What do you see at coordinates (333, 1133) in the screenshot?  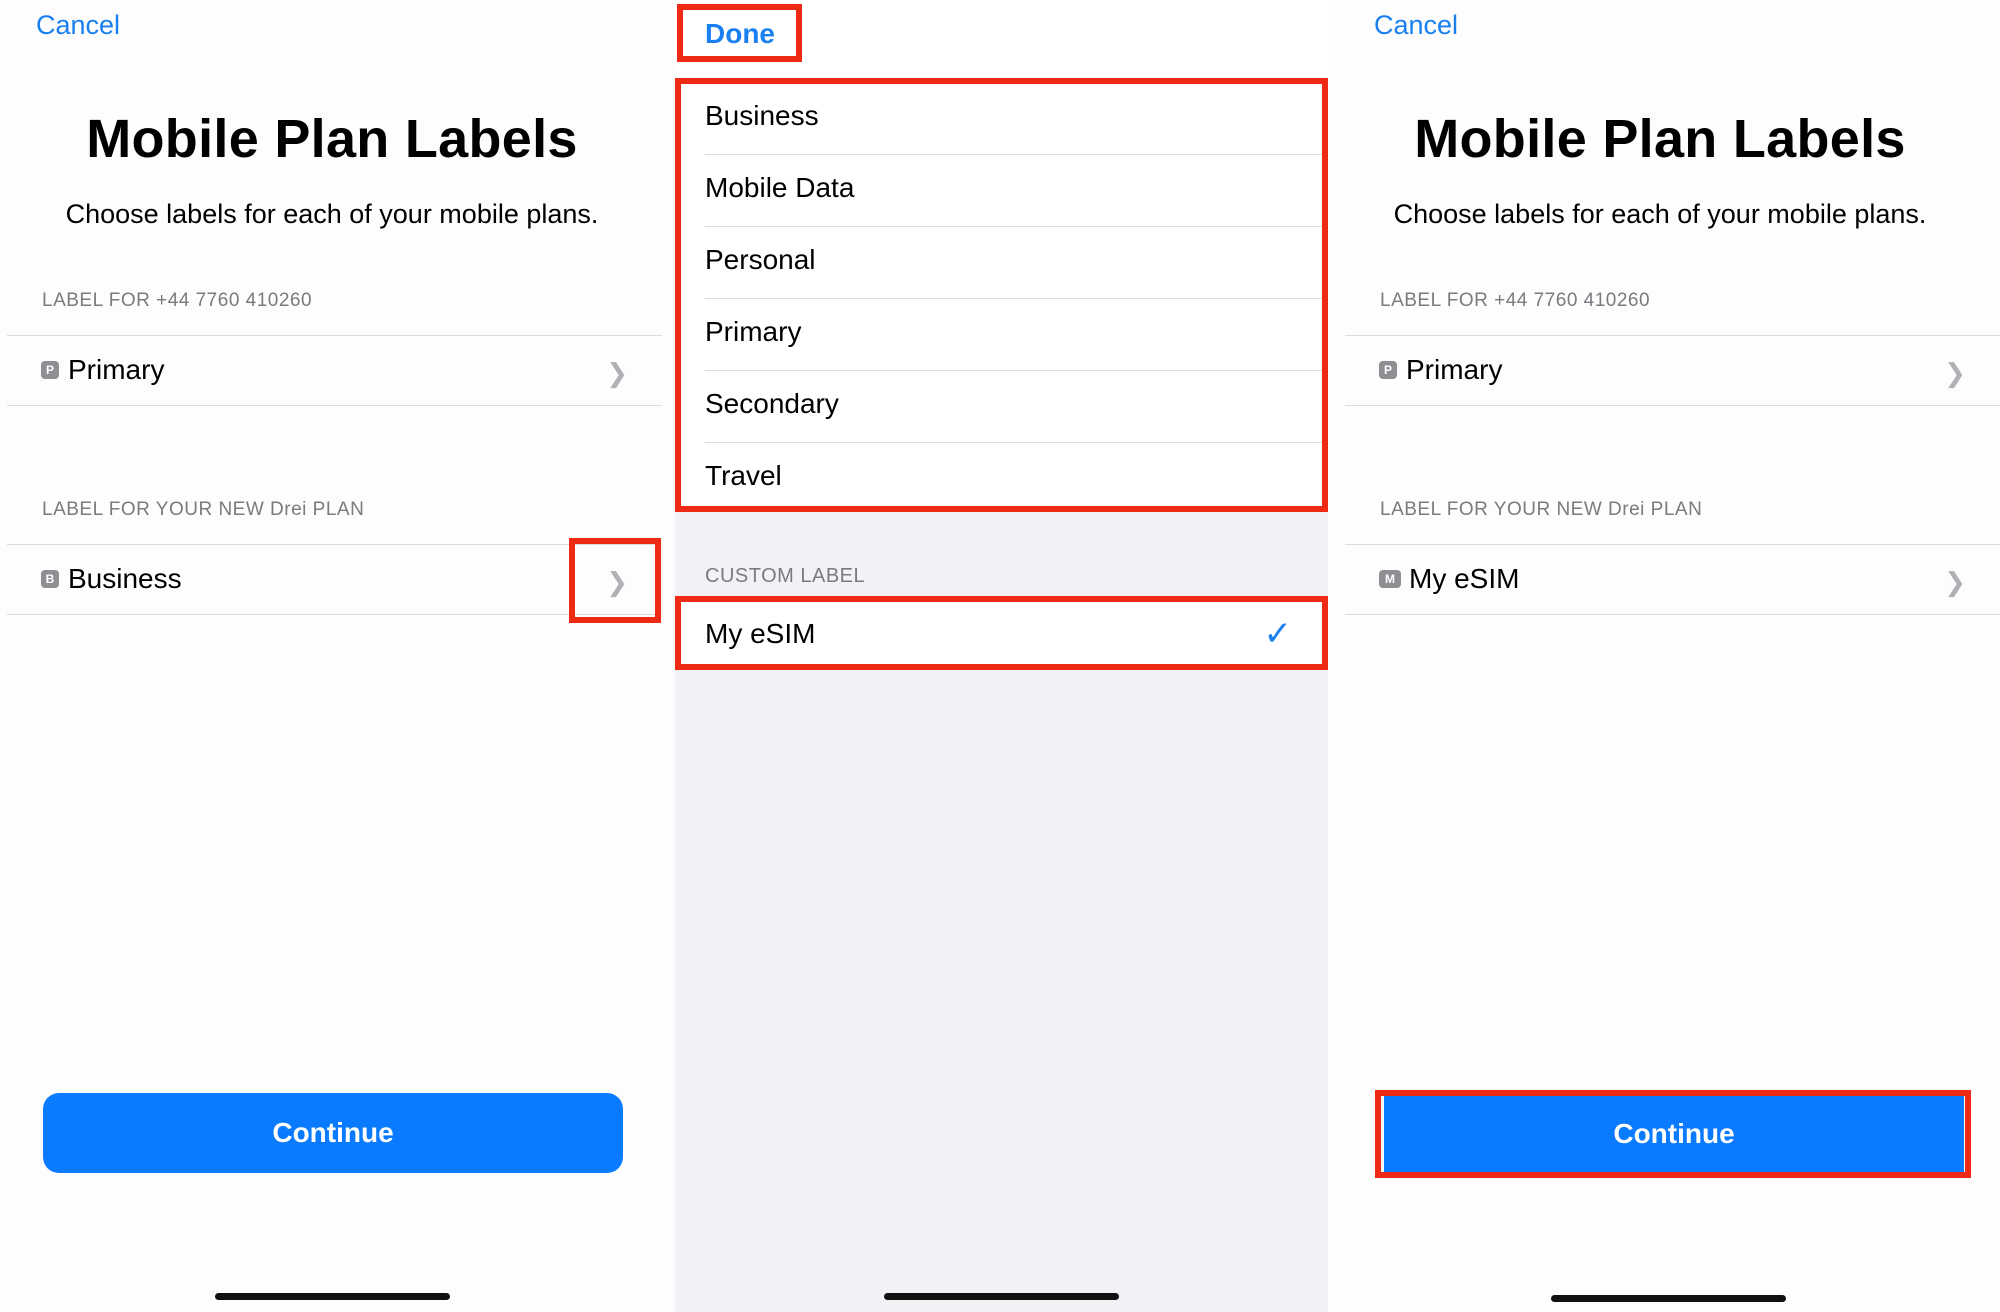 I see `continue-button: Continue` at bounding box center [333, 1133].